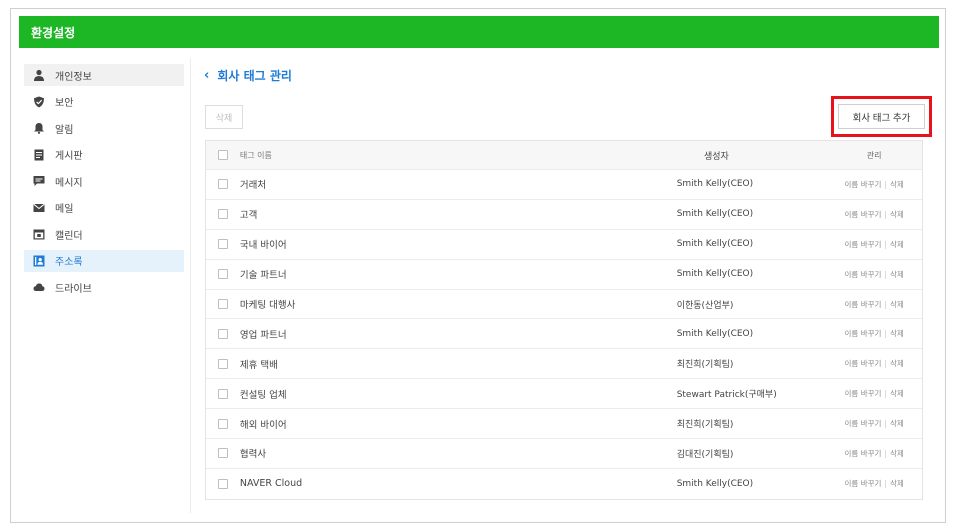 This screenshot has width=954, height=531. What do you see at coordinates (69, 262) in the screenshot?
I see `sidebar-item-label: 주소록` at bounding box center [69, 262].